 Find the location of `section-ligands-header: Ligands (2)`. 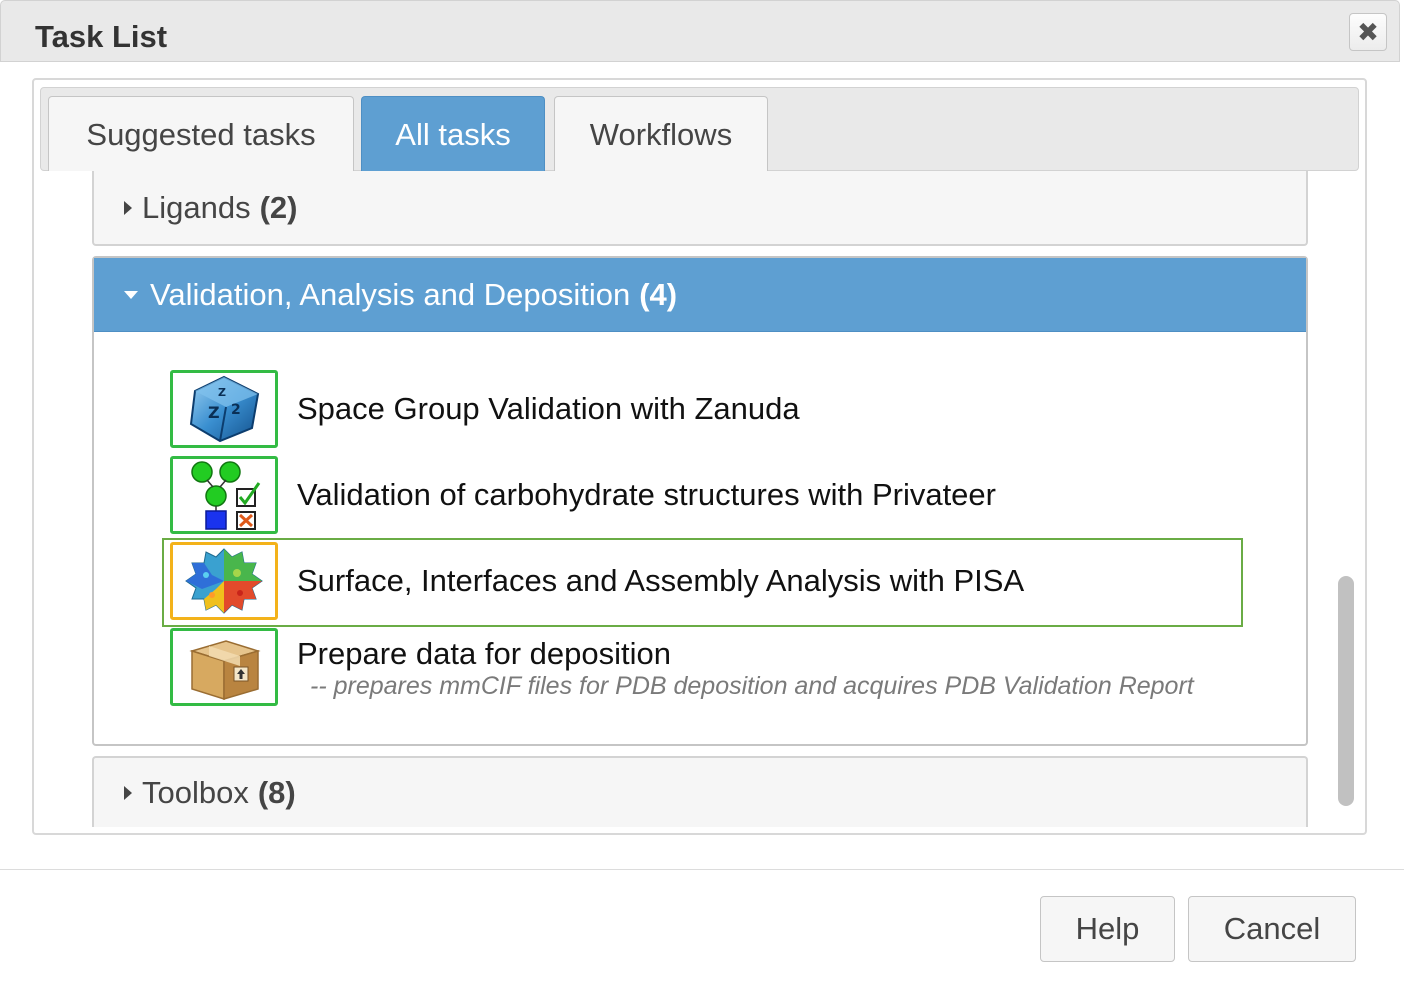

section-ligands-header: Ligands (2) is located at coordinates (700, 207).